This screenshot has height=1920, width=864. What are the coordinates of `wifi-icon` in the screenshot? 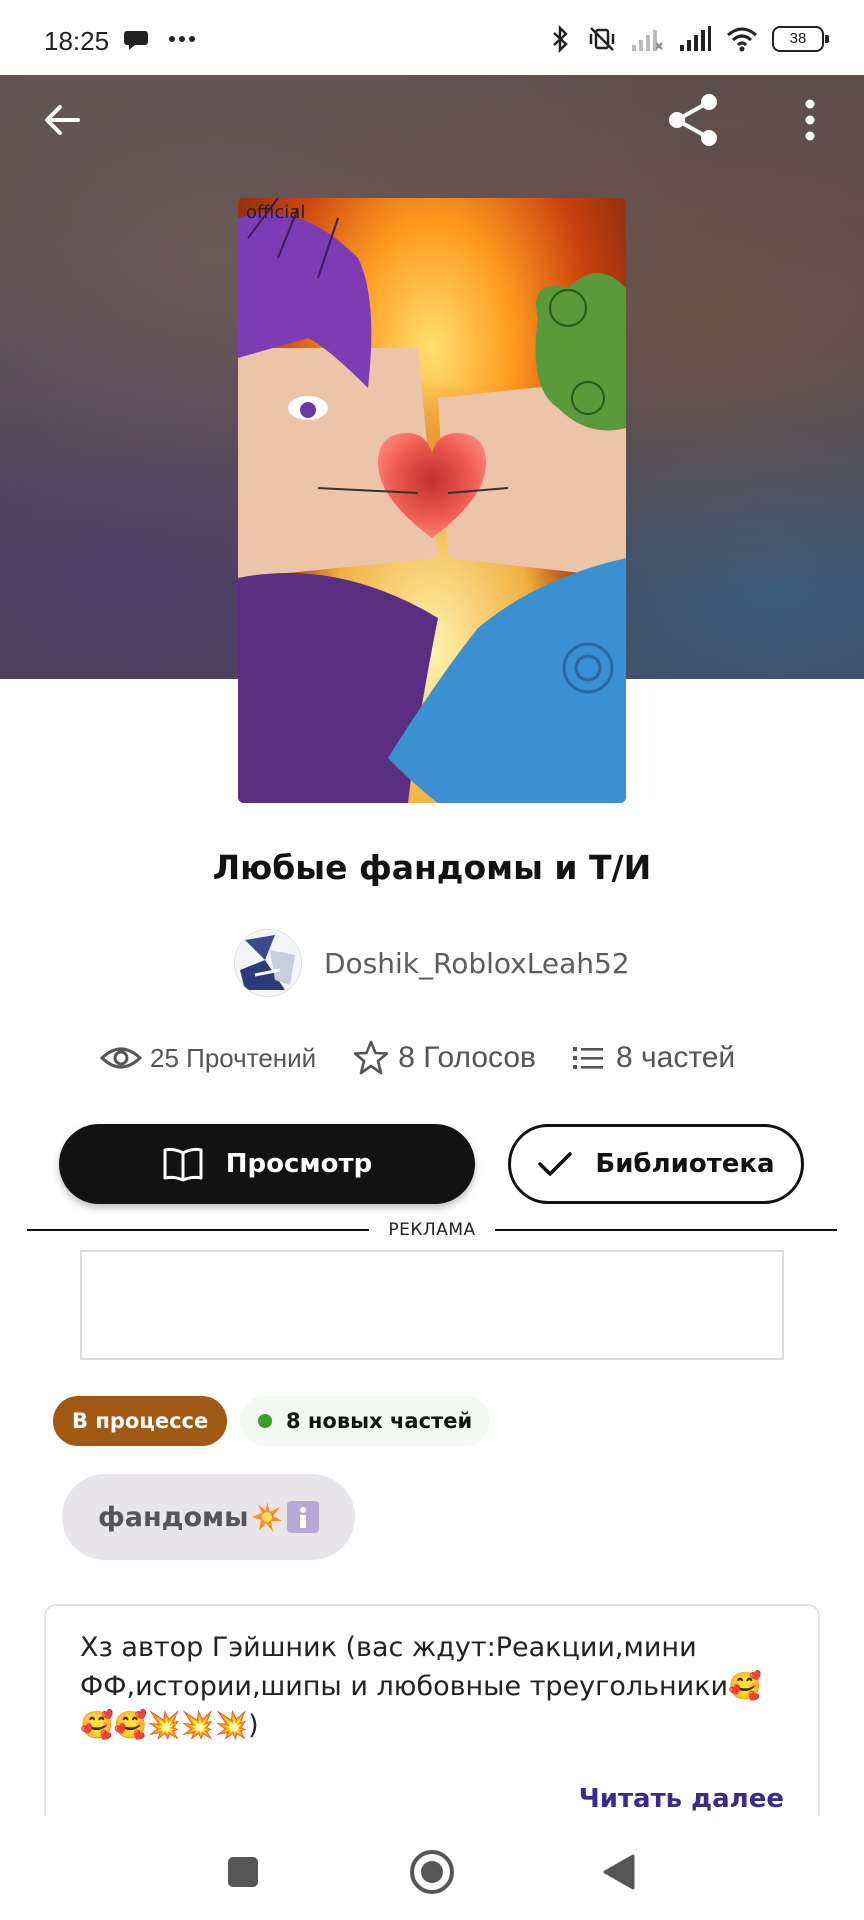 It's located at (742, 39).